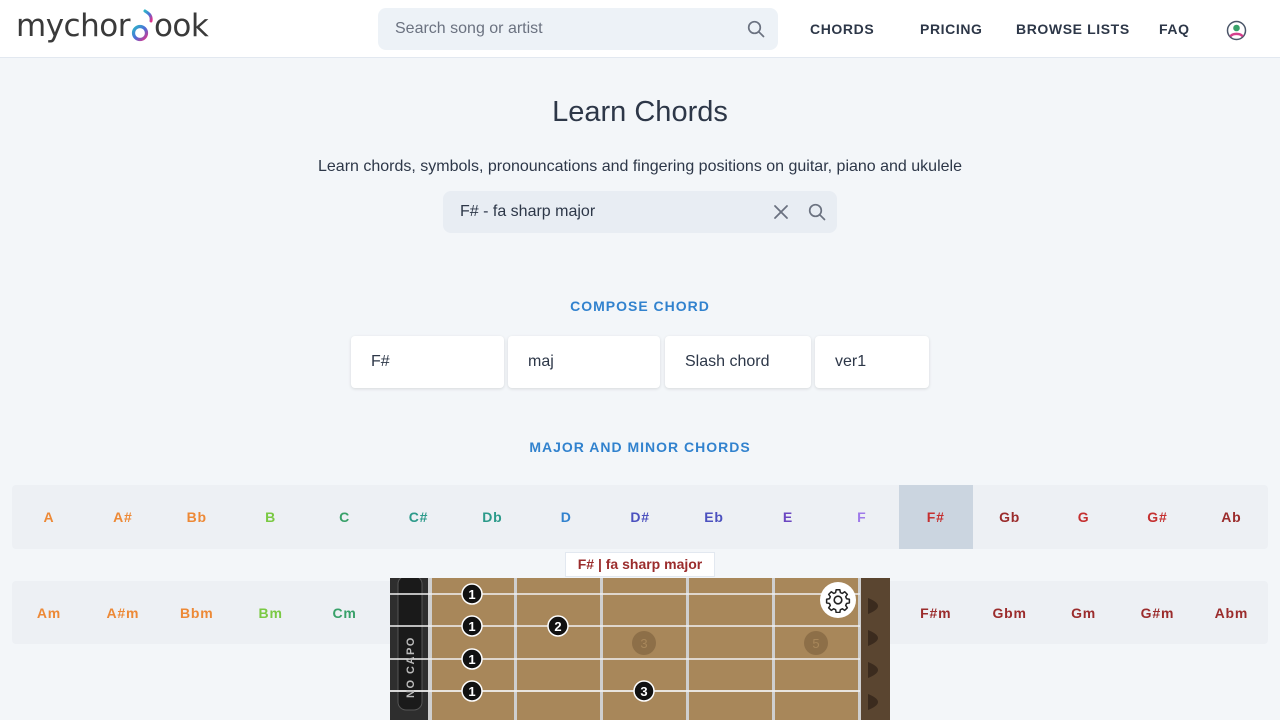 The image size is (1280, 720). I want to click on top-search, so click(578, 29).